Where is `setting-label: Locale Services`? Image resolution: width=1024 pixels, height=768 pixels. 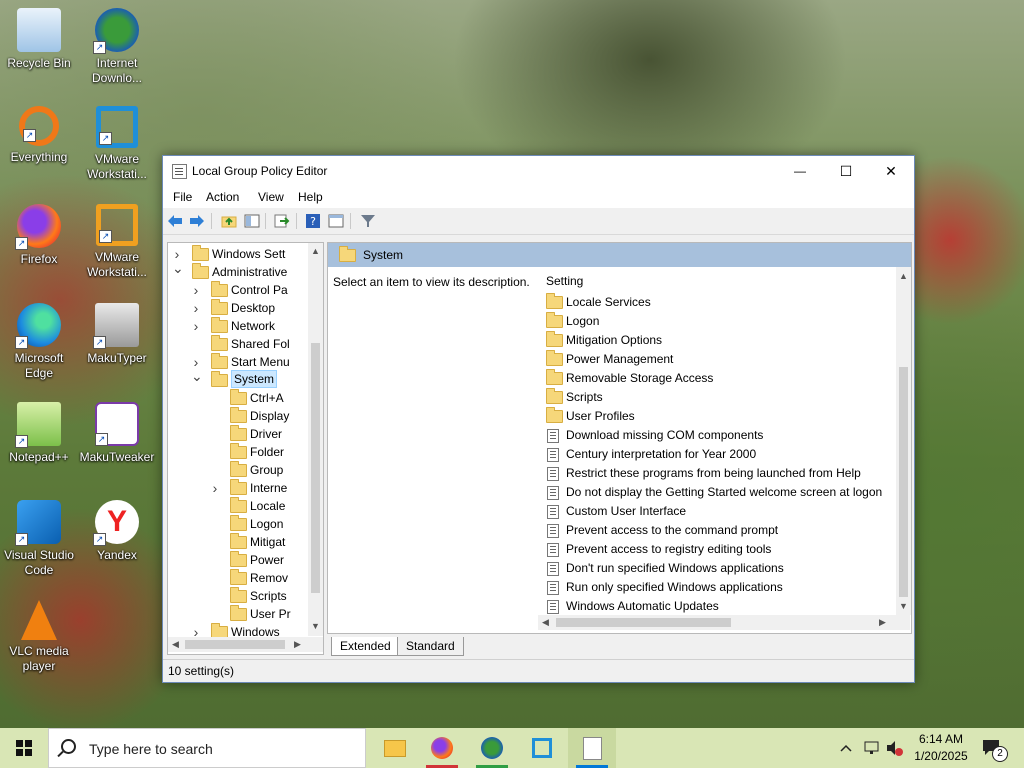 setting-label: Locale Services is located at coordinates (608, 302).